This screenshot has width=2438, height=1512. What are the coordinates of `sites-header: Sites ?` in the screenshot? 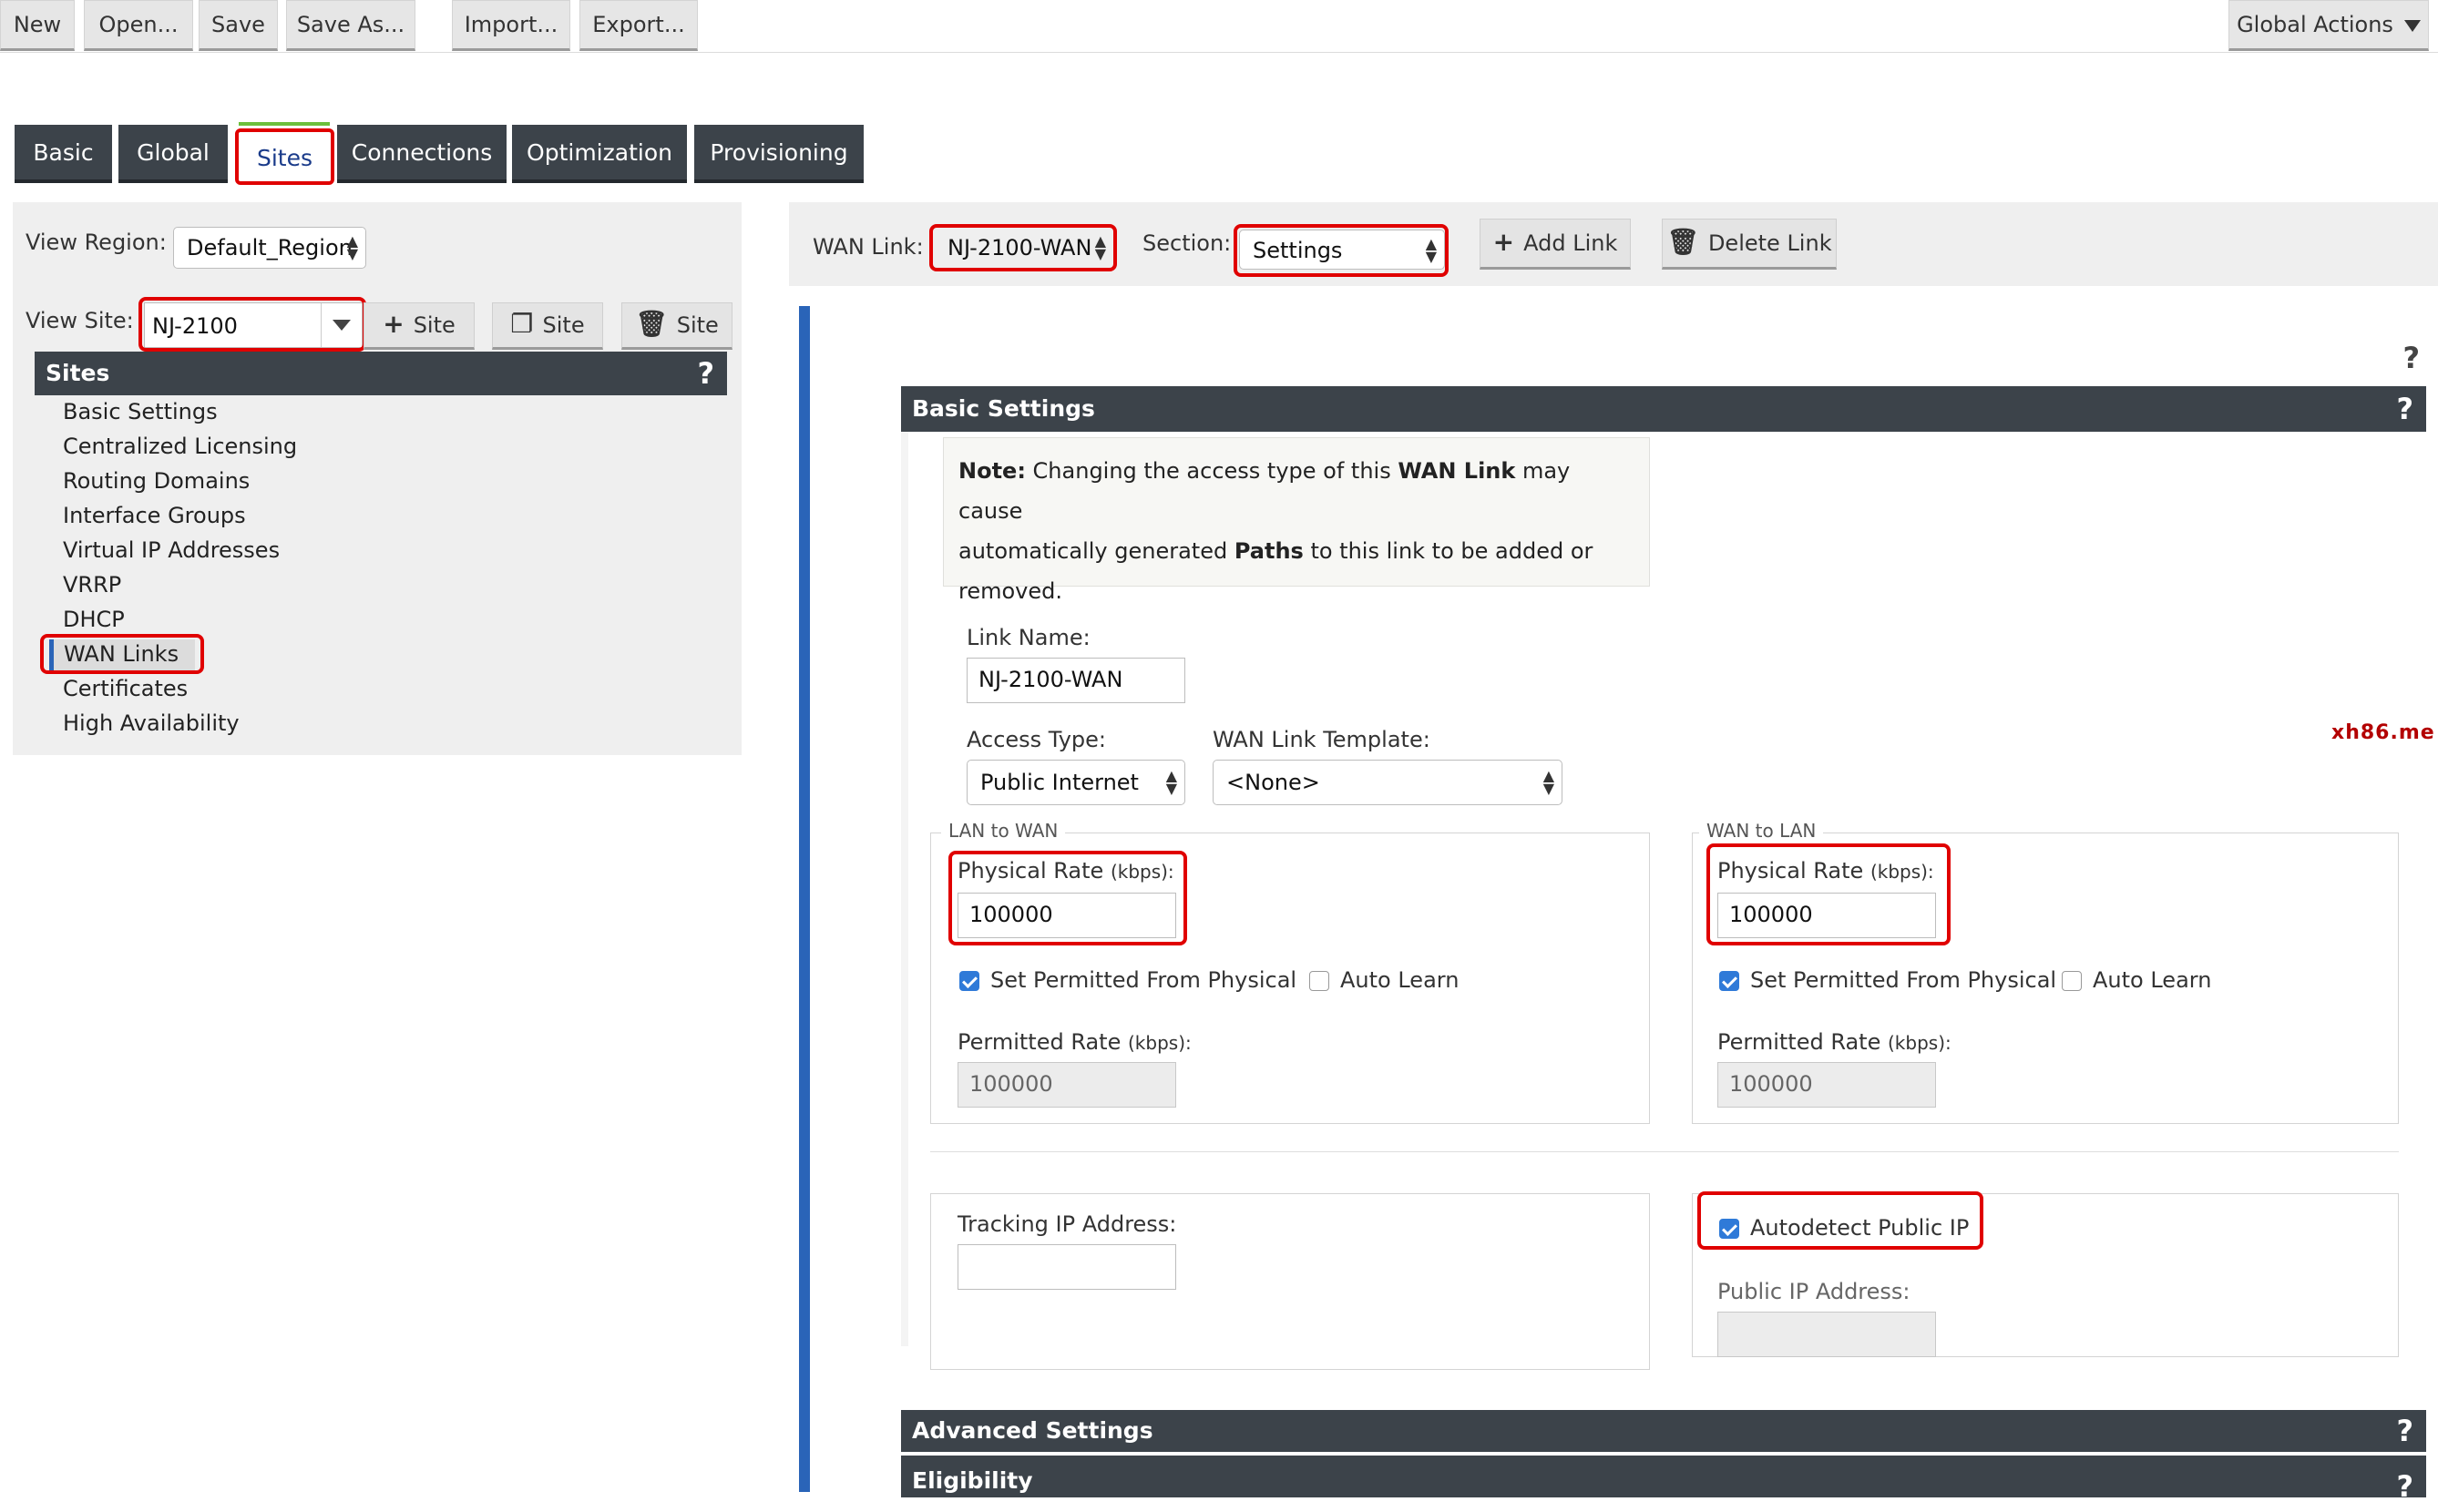 It's located at (381, 373).